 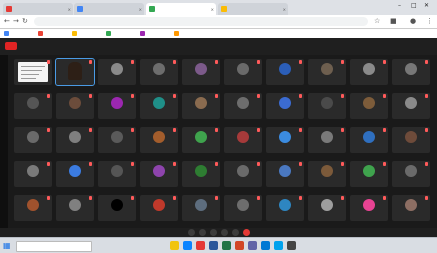 What do you see at coordinates (239, 245) in the screenshot?
I see `powerpoint-icon` at bounding box center [239, 245].